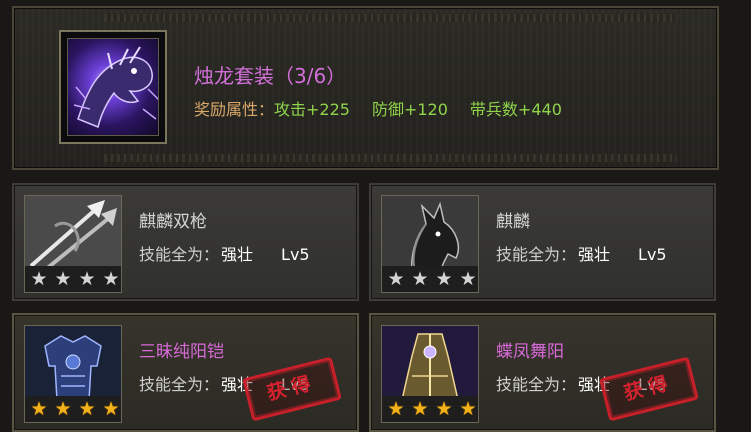 This screenshot has width=751, height=432. I want to click on bonus-defense: 防御+120, so click(409, 109).